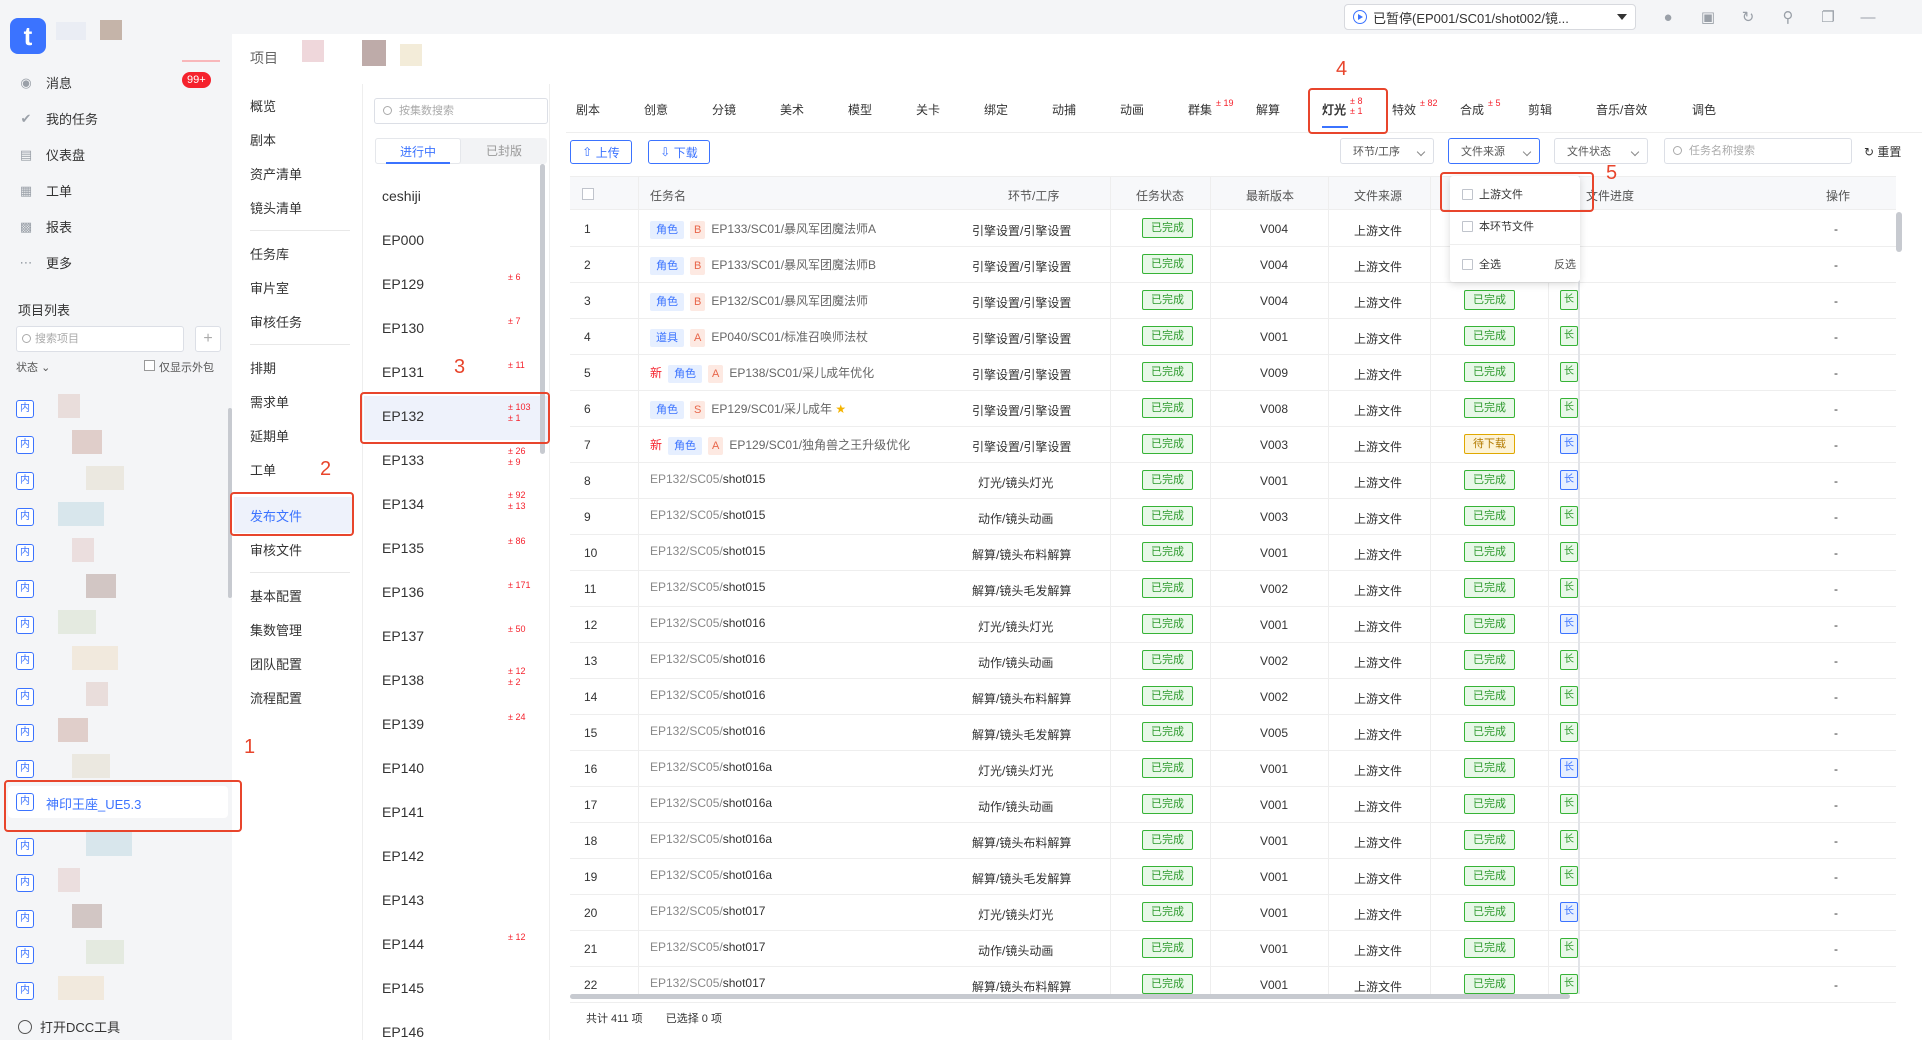  I want to click on episode-item: EP129, so click(403, 284).